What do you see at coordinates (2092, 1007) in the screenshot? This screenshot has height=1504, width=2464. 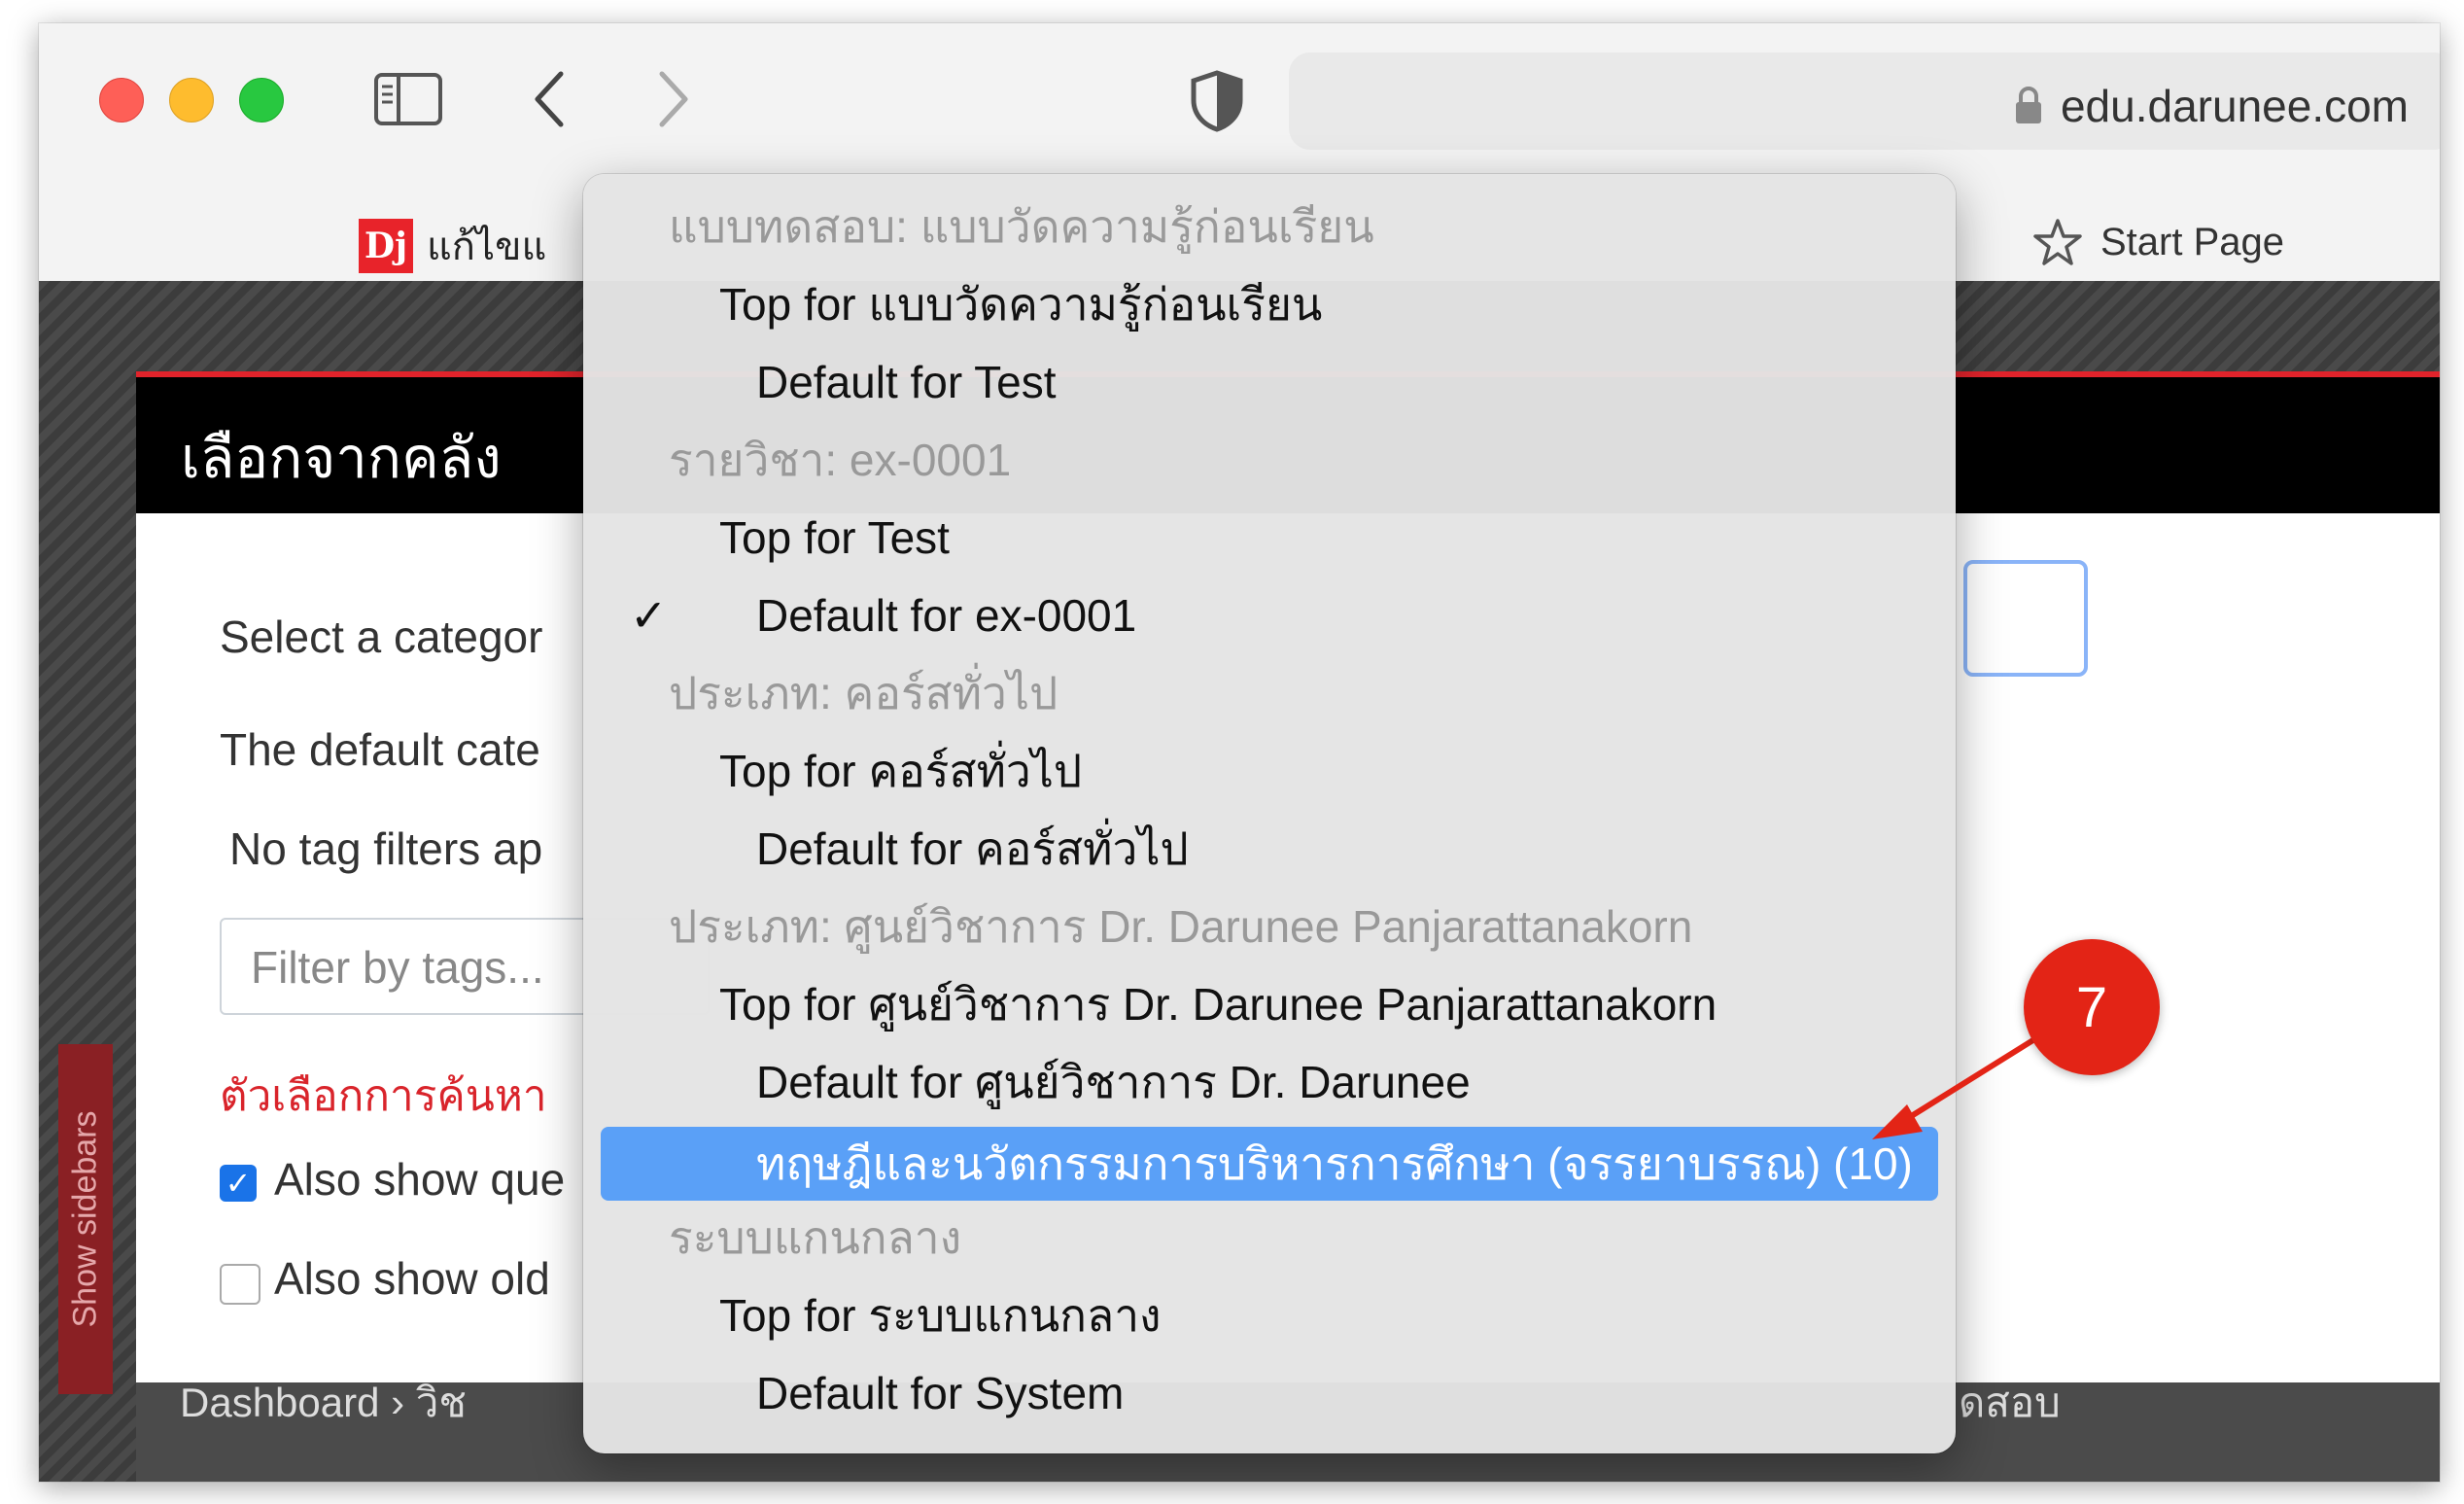 I see `step-number-badge: 7` at bounding box center [2092, 1007].